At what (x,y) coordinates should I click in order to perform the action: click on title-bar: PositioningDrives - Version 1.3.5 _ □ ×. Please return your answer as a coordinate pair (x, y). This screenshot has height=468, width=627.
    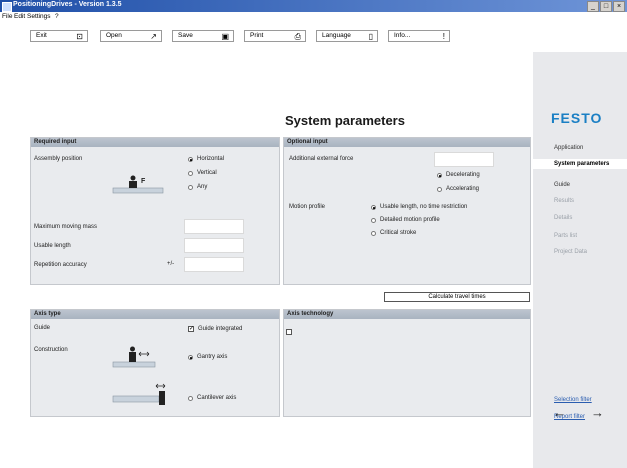
    Looking at the image, I should click on (313, 6).